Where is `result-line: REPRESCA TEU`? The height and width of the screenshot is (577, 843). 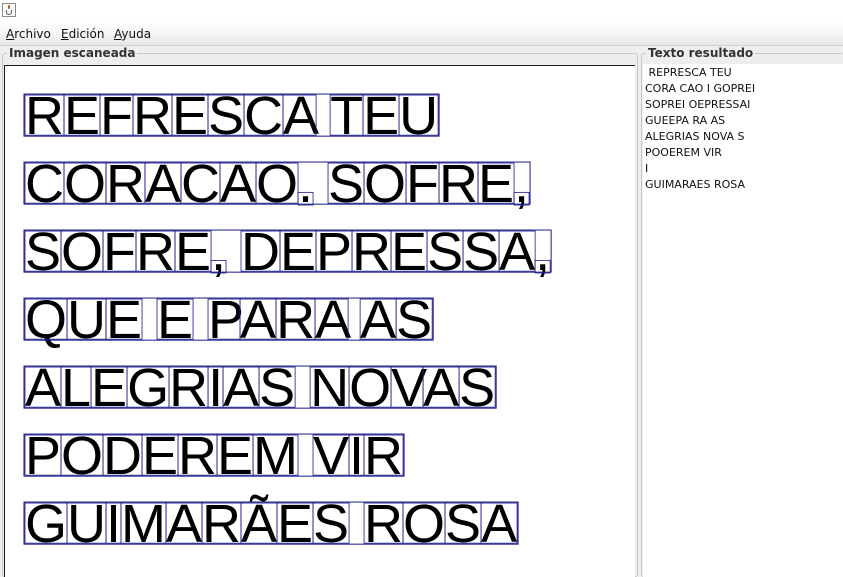
result-line: REPRESCA TEU is located at coordinates (688, 72).